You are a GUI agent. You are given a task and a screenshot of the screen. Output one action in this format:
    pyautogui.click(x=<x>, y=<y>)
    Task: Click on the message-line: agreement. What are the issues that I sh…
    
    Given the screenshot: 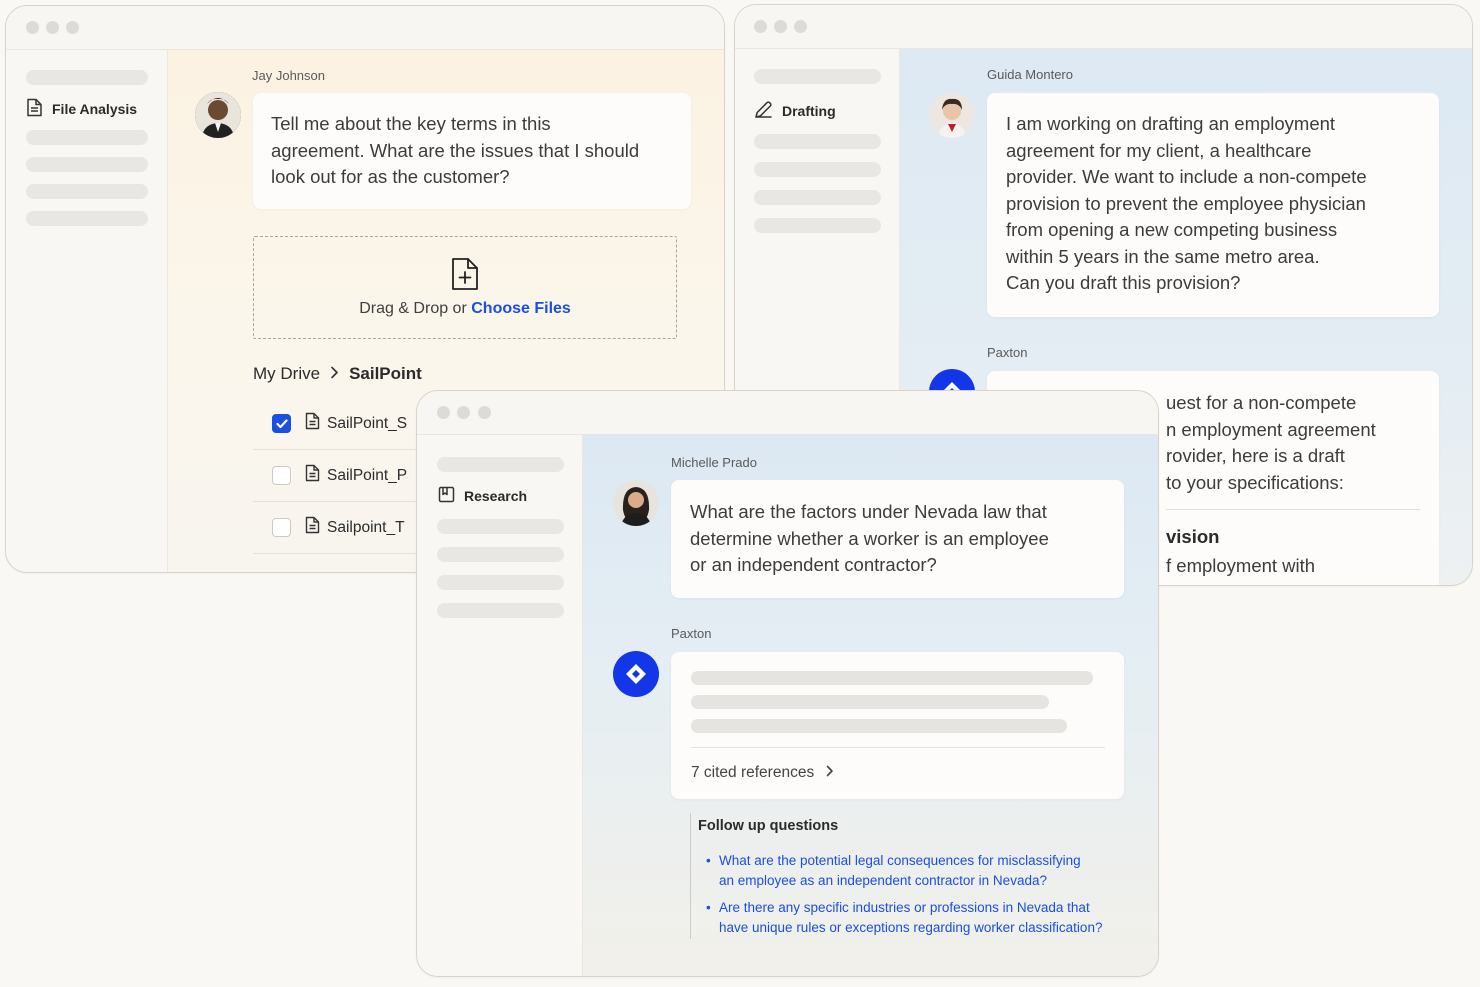 What is the action you would take?
    pyautogui.click(x=455, y=150)
    